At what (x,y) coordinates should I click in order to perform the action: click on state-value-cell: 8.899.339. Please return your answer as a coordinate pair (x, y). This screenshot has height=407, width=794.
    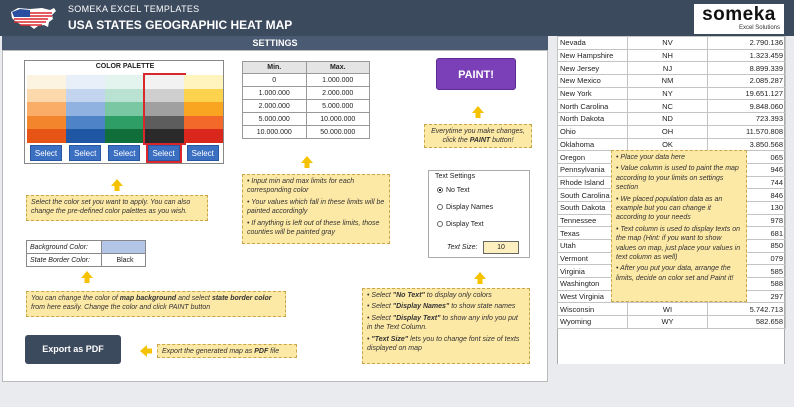
    Looking at the image, I should click on (746, 68).